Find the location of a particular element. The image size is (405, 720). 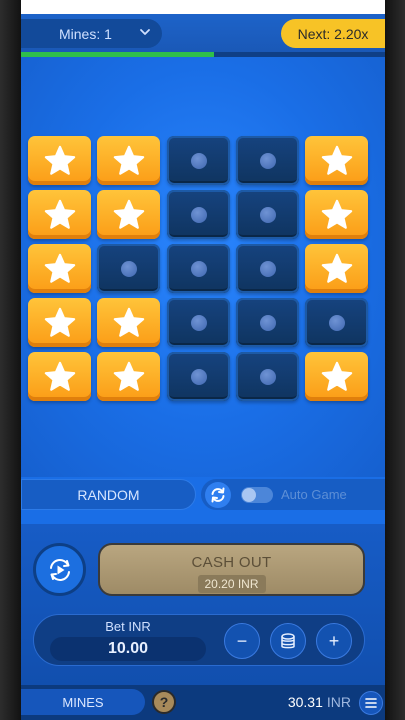

next-multiplier-badge: Next: 2.20x is located at coordinates (333, 33).